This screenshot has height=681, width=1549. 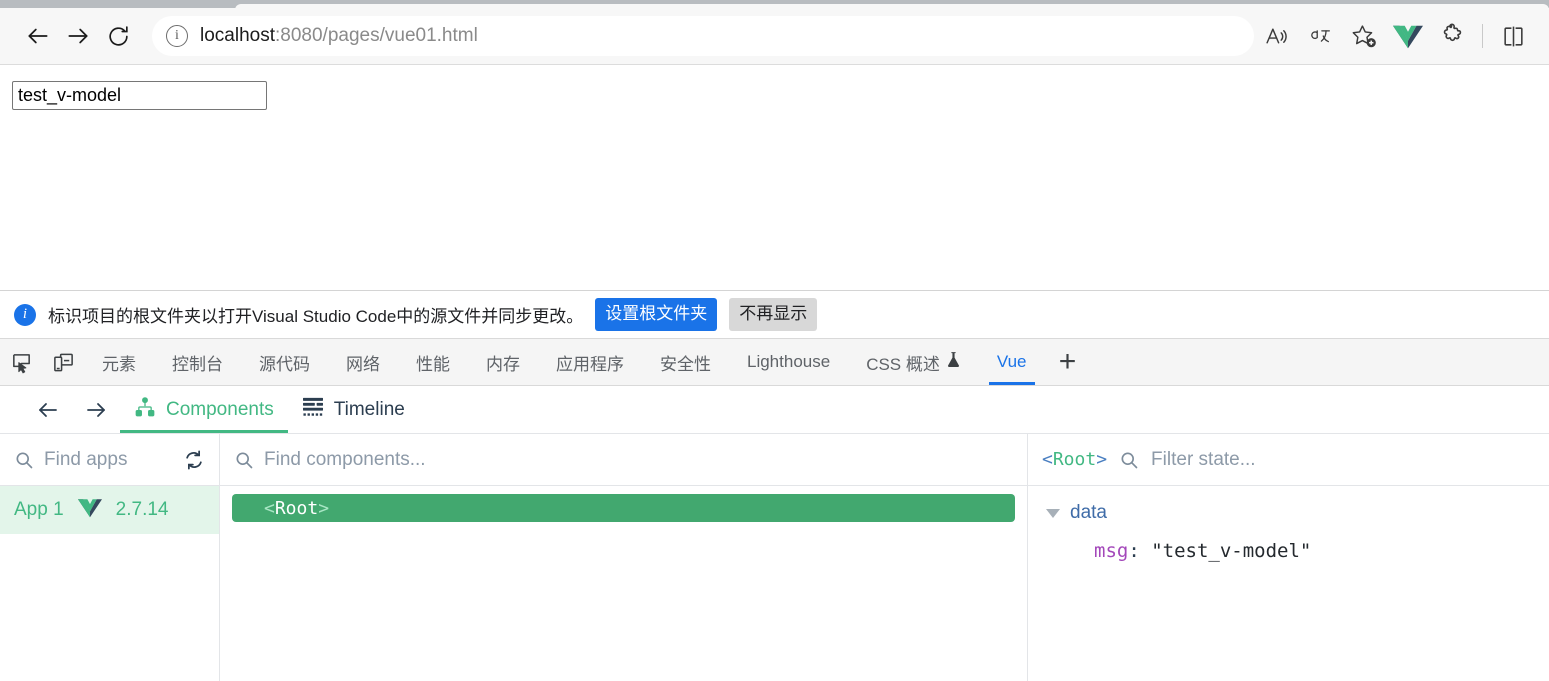 What do you see at coordinates (623, 583) in the screenshot?
I see `component-tree: < Root >` at bounding box center [623, 583].